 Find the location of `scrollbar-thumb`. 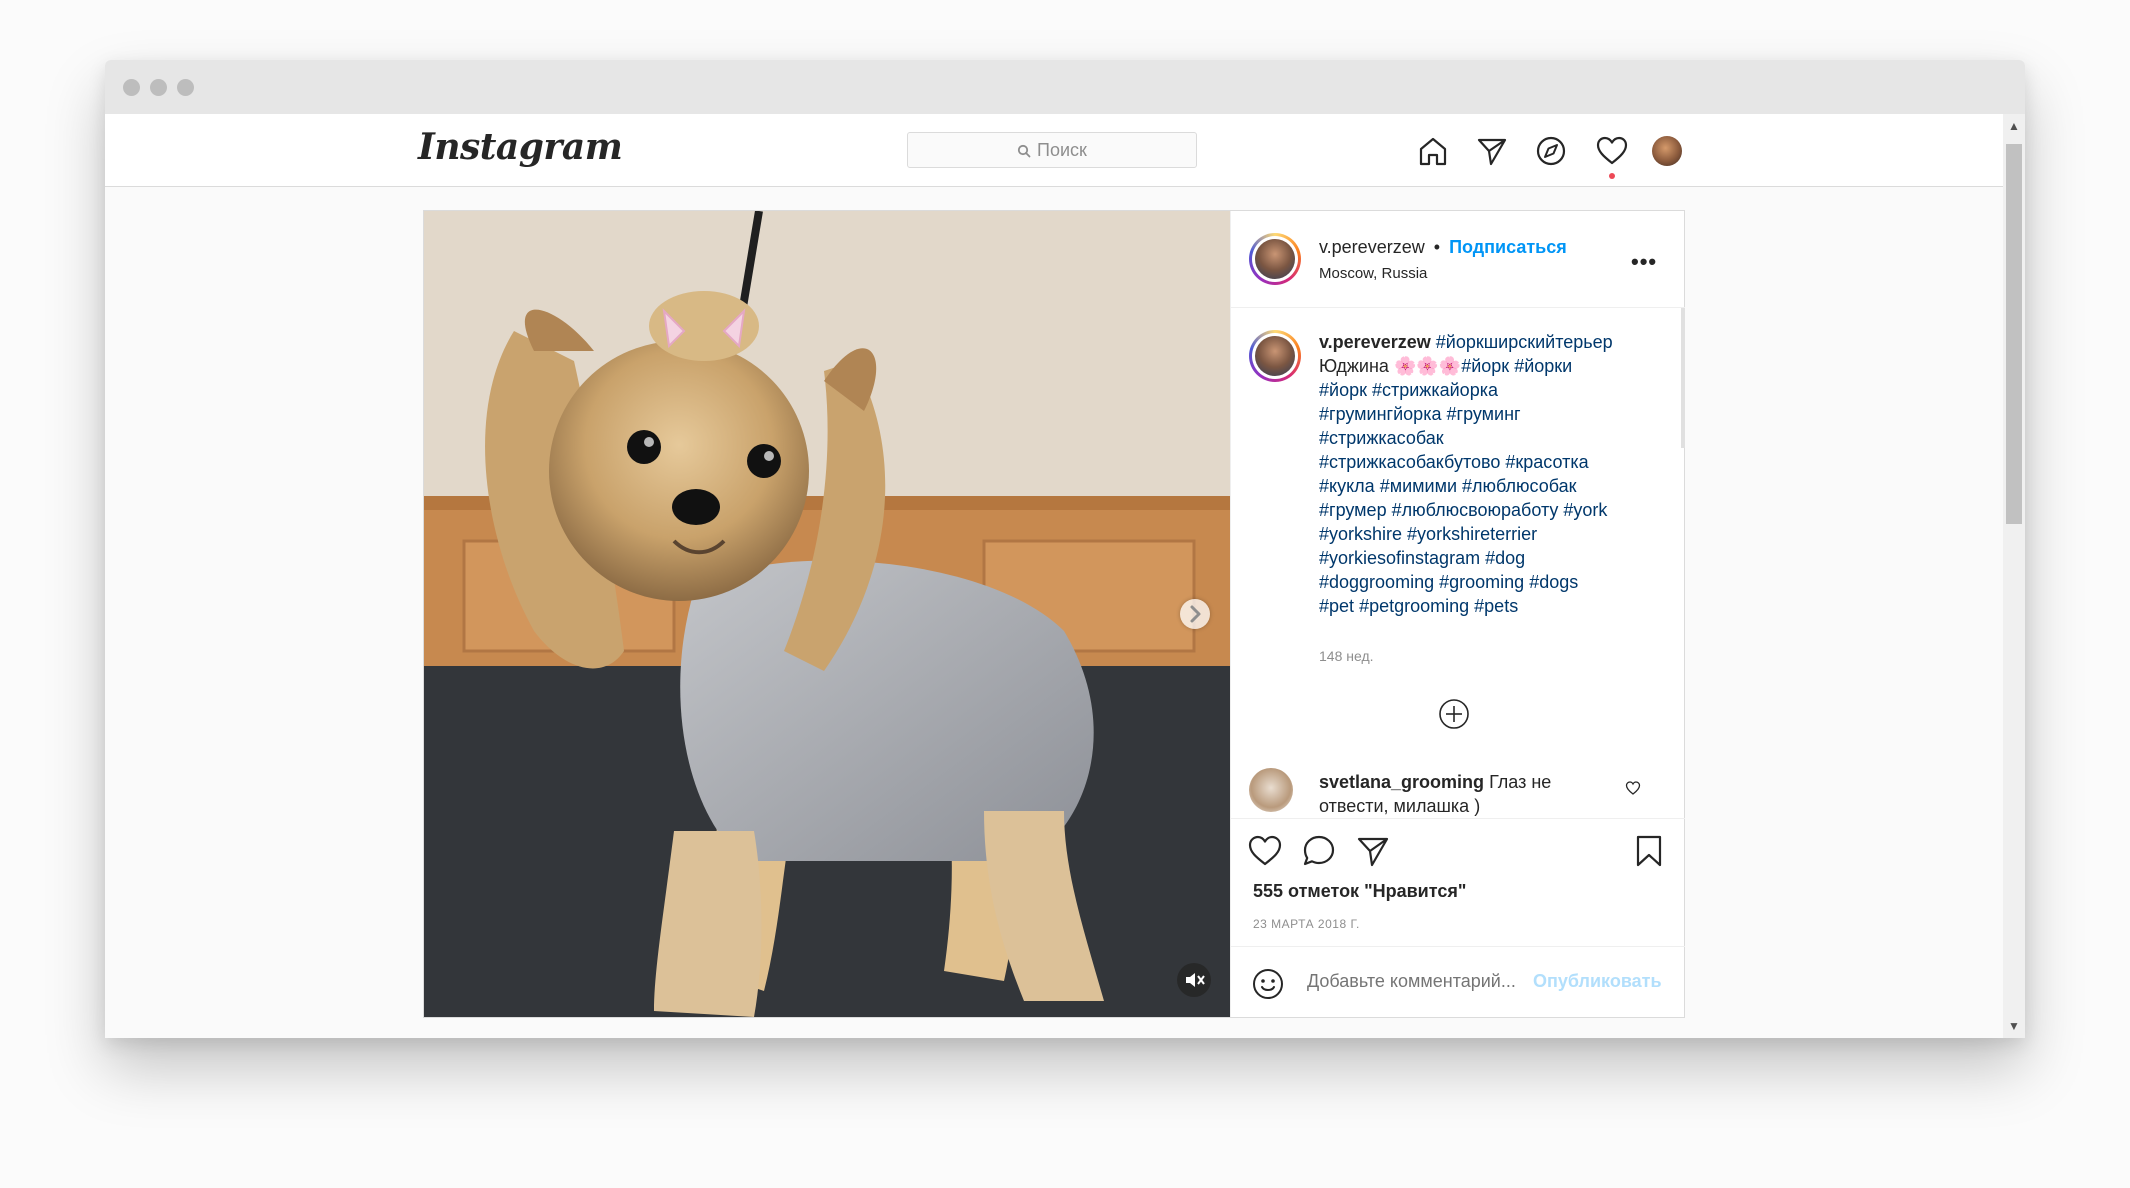

scrollbar-thumb is located at coordinates (2014, 334).